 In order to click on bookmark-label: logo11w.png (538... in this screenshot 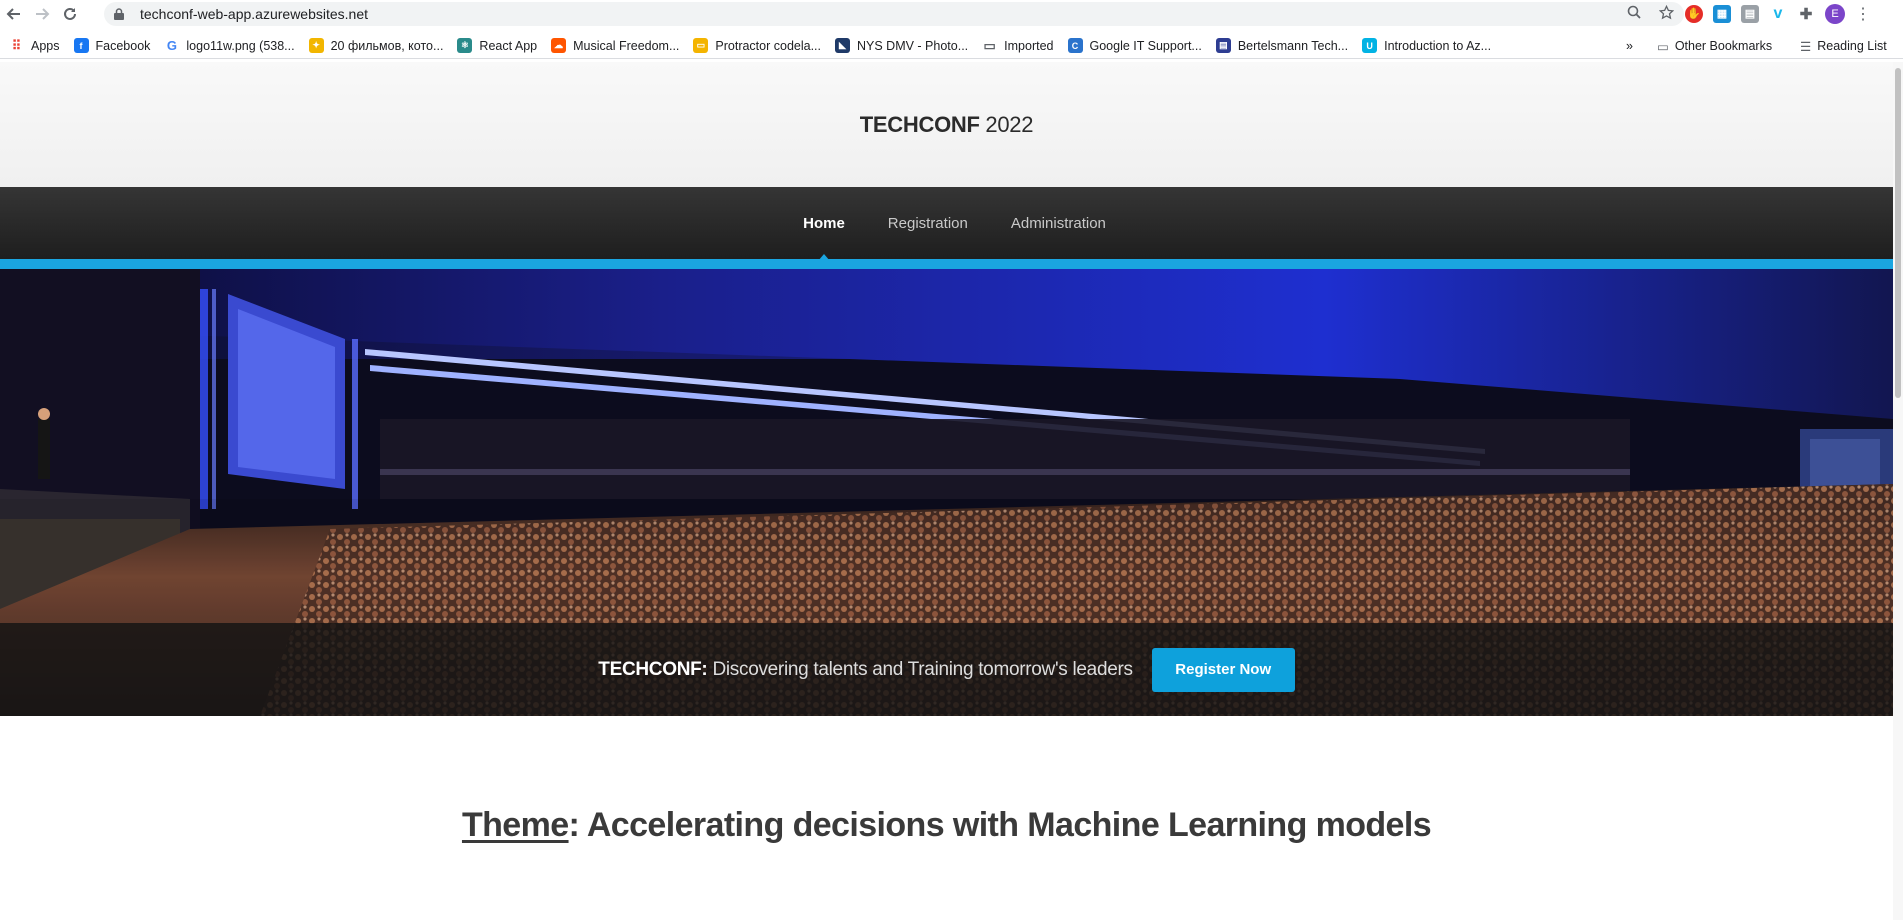, I will do `click(240, 45)`.